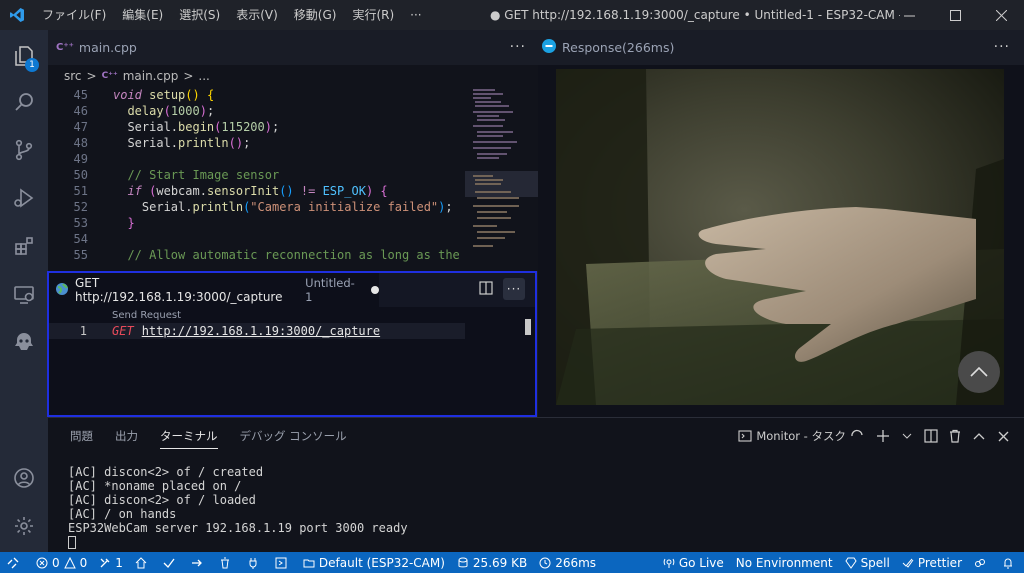 This screenshot has width=1024, height=573. Describe the element at coordinates (315, 15) in the screenshot. I see `menu-go: 移動(G)` at that location.